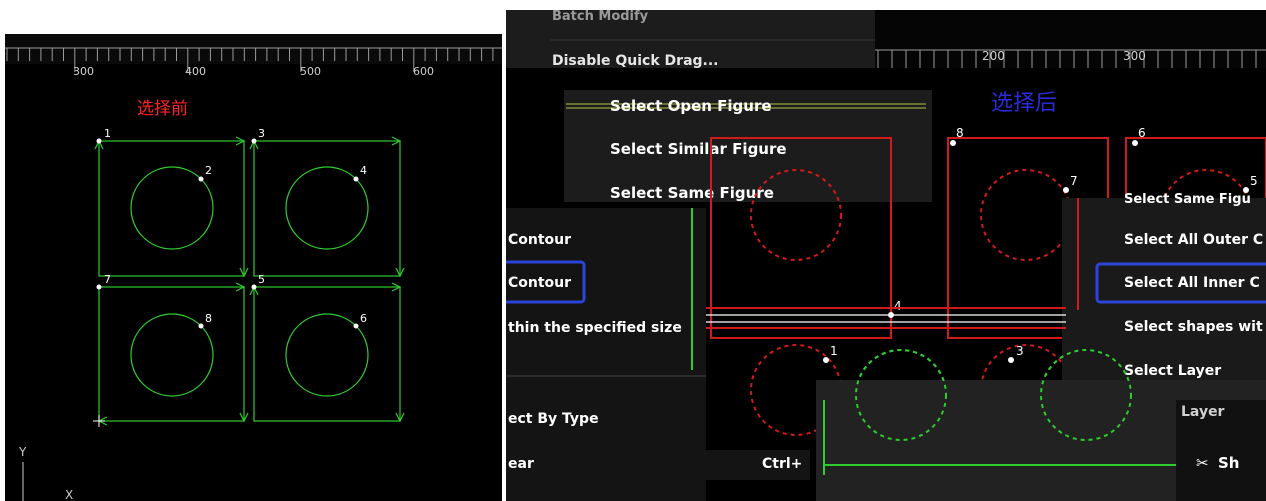 Image resolution: width=1266 pixels, height=501 pixels. Describe the element at coordinates (521, 464) in the screenshot. I see `menu-item-clear: ear` at that location.